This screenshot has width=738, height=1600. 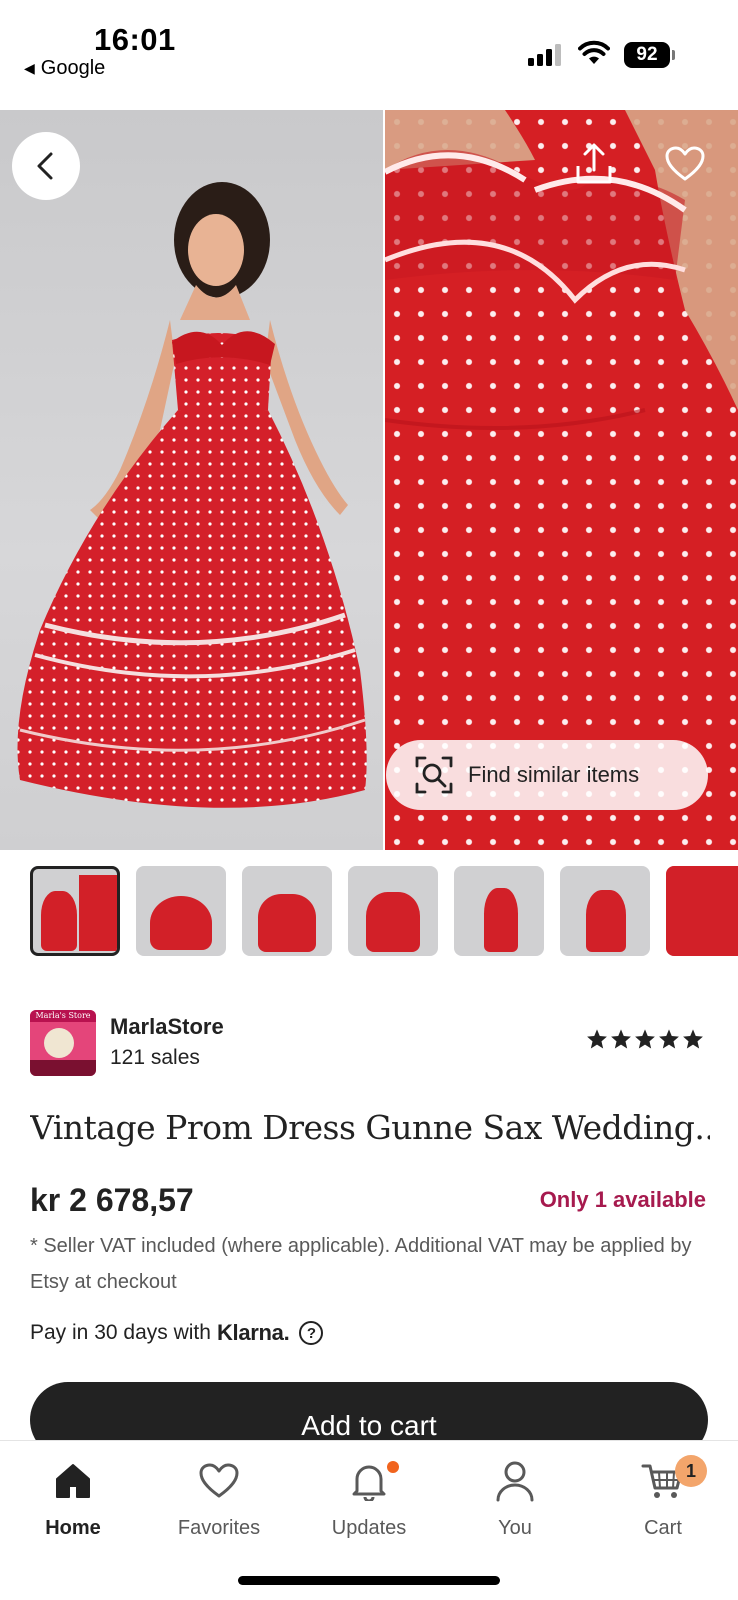 What do you see at coordinates (253, 1332) in the screenshot?
I see `klarna-logo: Klarna.` at bounding box center [253, 1332].